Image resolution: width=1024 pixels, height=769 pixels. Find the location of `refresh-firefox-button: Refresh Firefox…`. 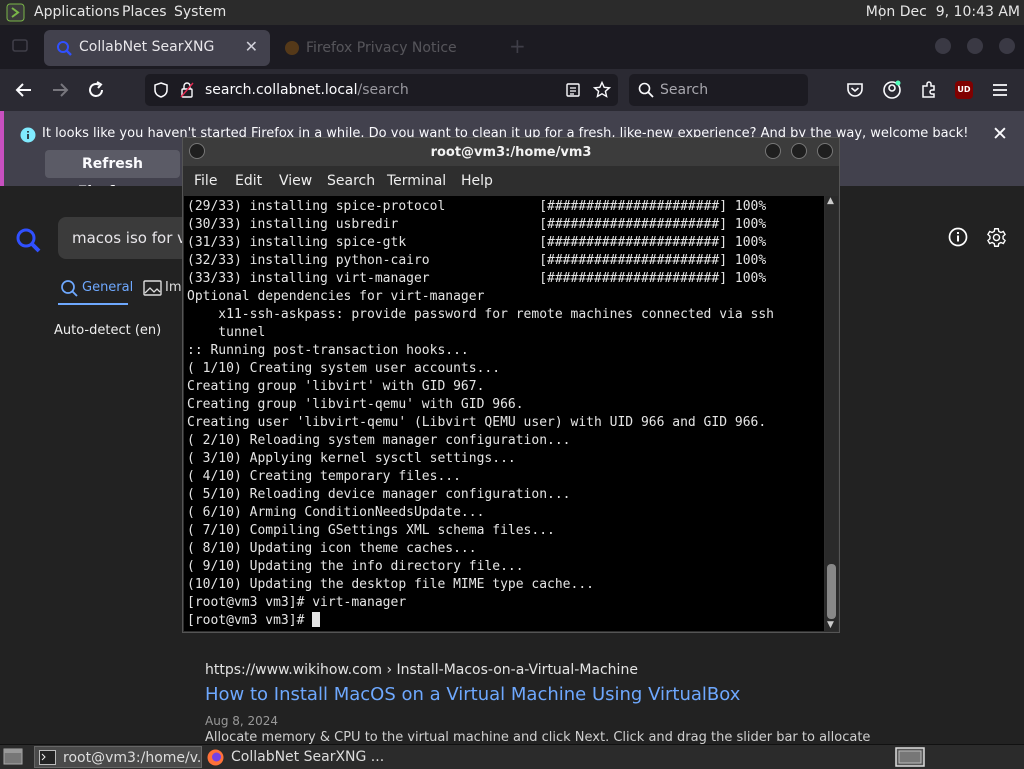

refresh-firefox-button: Refresh Firefox… is located at coordinates (112, 175).